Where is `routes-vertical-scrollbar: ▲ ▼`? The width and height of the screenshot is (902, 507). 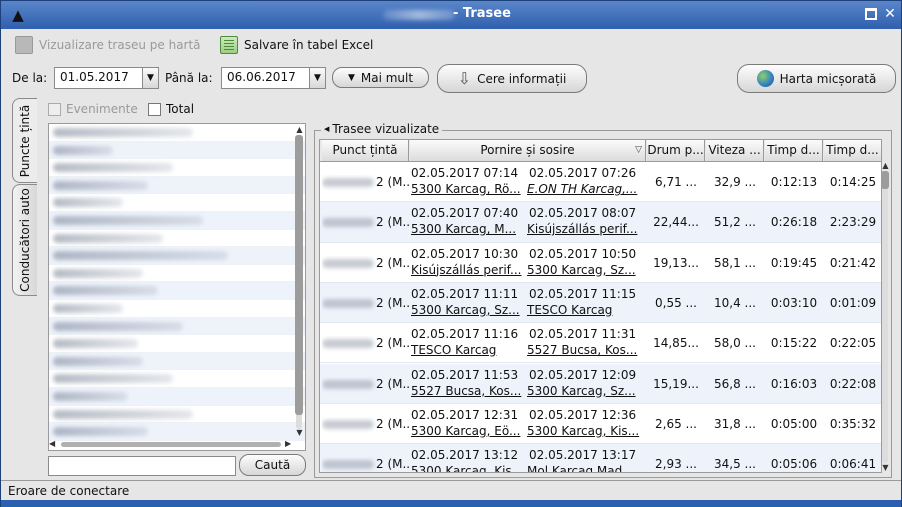
routes-vertical-scrollbar: ▲ ▼ is located at coordinates (885, 317).